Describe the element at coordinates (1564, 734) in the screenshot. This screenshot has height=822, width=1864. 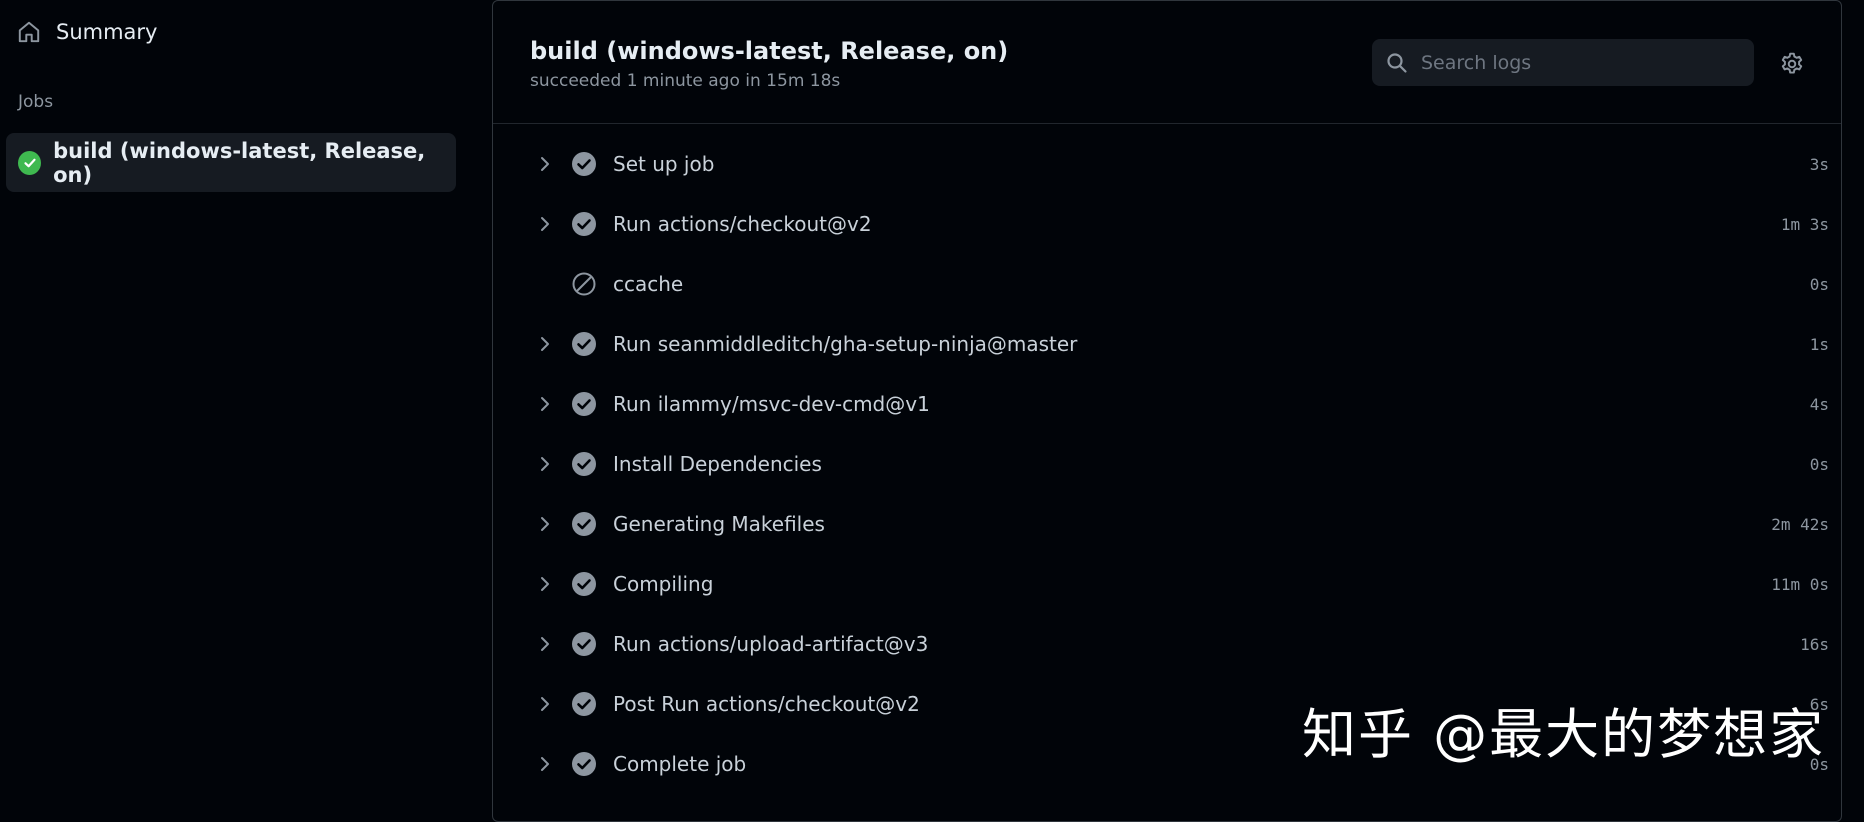
I see `watermark: 知乎 @最大的梦想家` at that location.